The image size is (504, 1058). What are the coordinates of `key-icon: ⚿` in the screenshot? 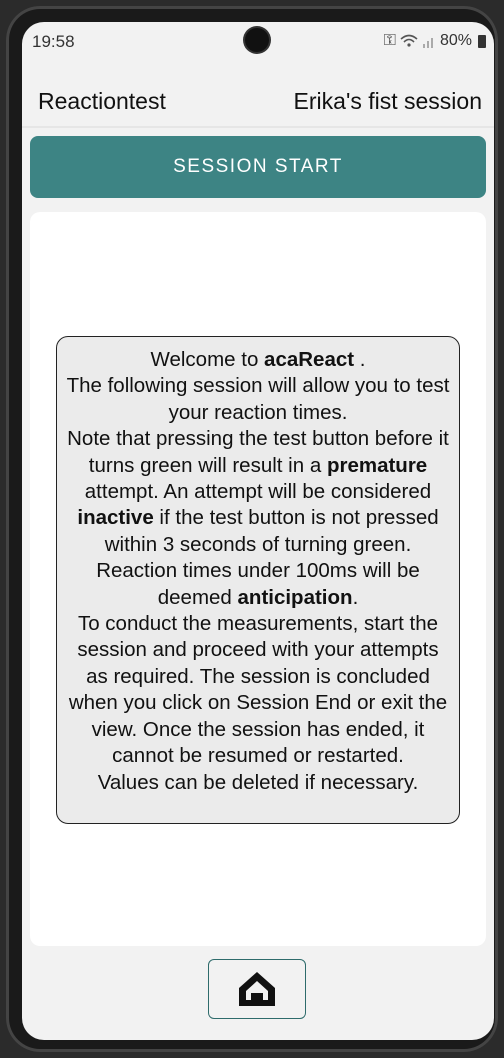 It's located at (389, 40).